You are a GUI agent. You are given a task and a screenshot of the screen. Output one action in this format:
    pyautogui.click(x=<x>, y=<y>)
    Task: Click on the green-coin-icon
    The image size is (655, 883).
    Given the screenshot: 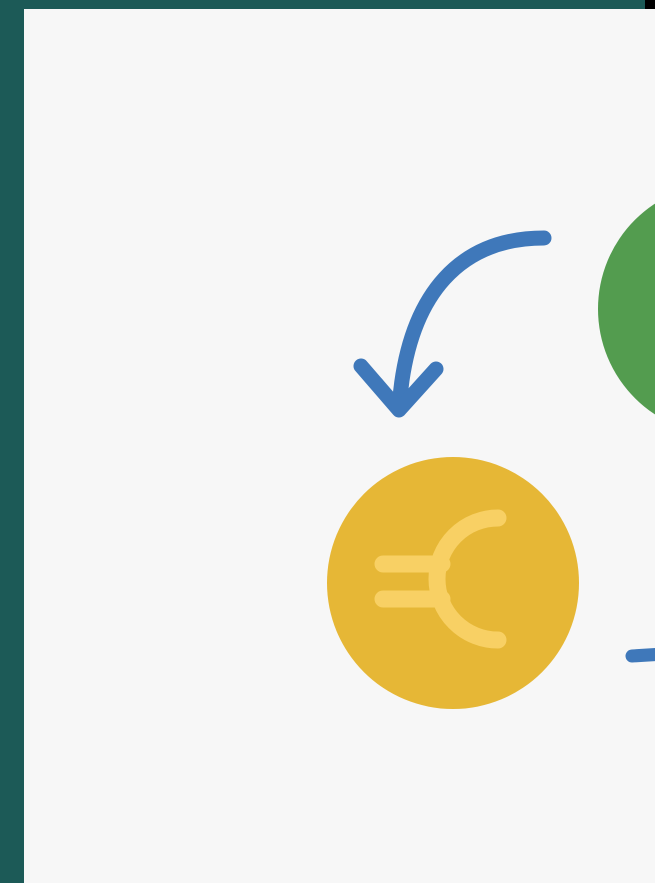 What is the action you would take?
    pyautogui.click(x=626, y=309)
    